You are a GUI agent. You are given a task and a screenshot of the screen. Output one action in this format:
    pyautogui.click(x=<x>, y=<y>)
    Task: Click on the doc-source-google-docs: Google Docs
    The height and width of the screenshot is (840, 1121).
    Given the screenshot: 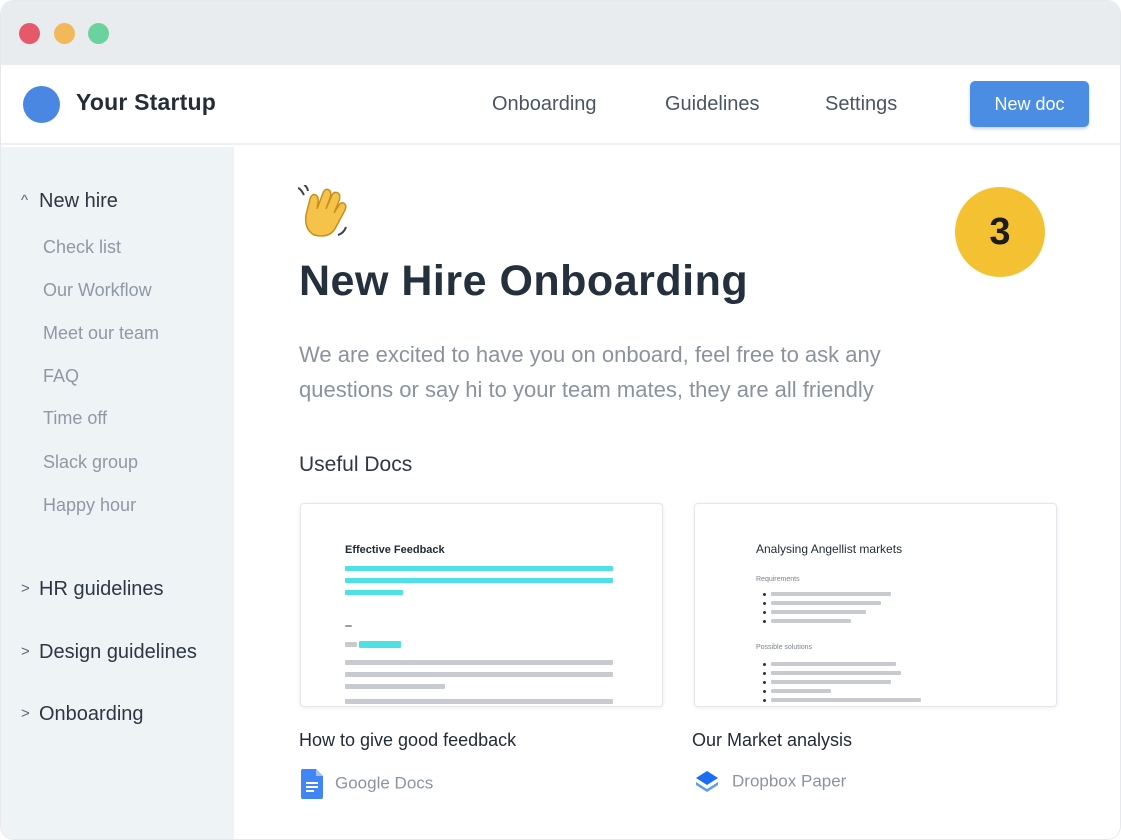 What is the action you would take?
    pyautogui.click(x=367, y=784)
    